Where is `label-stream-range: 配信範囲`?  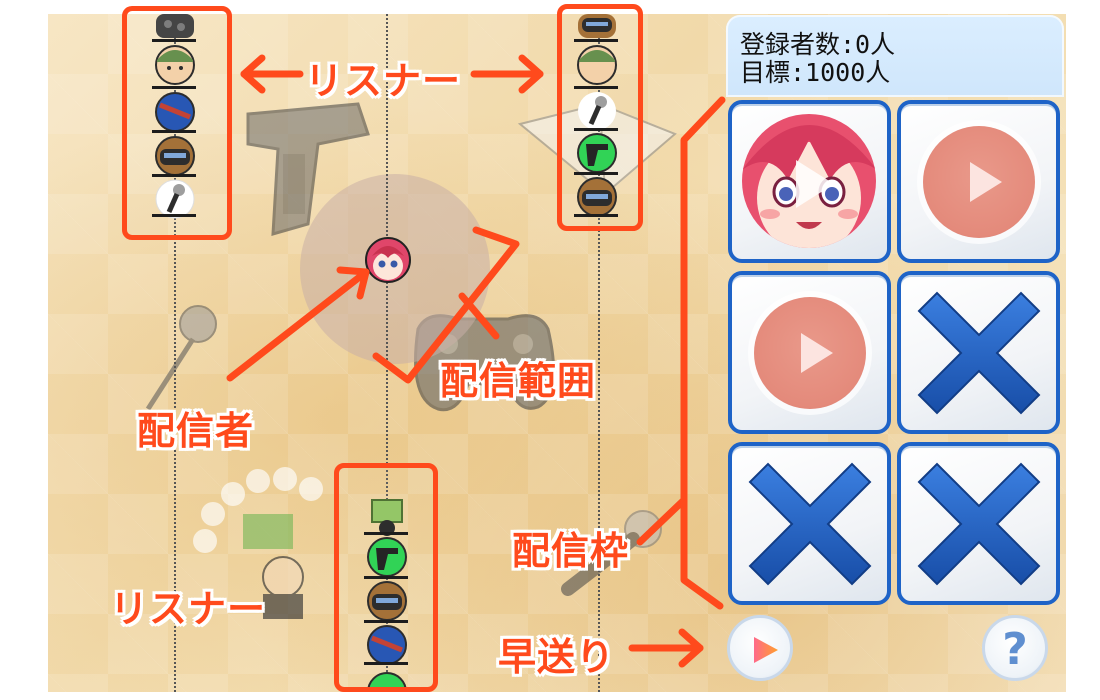
label-stream-range: 配信範囲 is located at coordinates (518, 381).